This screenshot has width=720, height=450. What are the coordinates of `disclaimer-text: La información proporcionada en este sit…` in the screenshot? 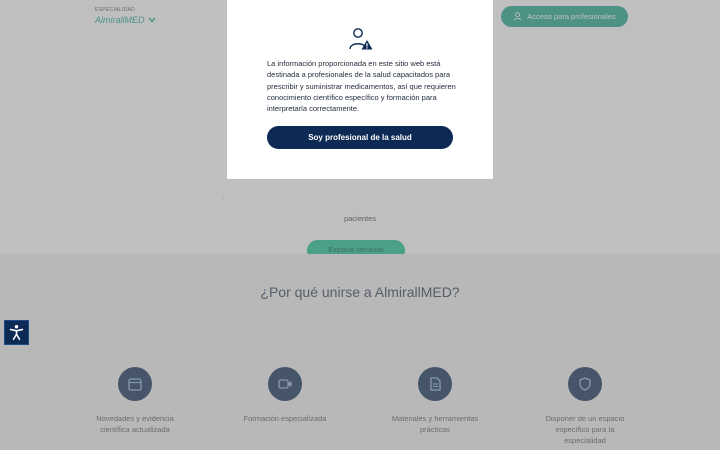 It's located at (361, 86).